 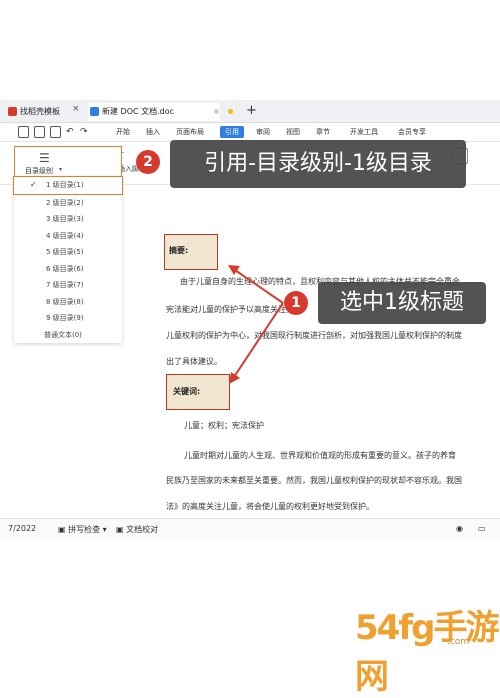 I want to click on annotation-arrows, so click(x=256, y=324).